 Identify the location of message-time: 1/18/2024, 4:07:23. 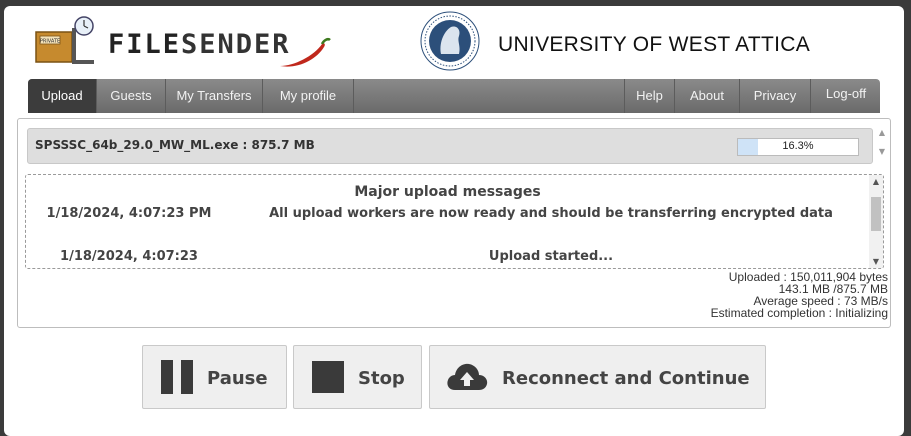
(129, 256).